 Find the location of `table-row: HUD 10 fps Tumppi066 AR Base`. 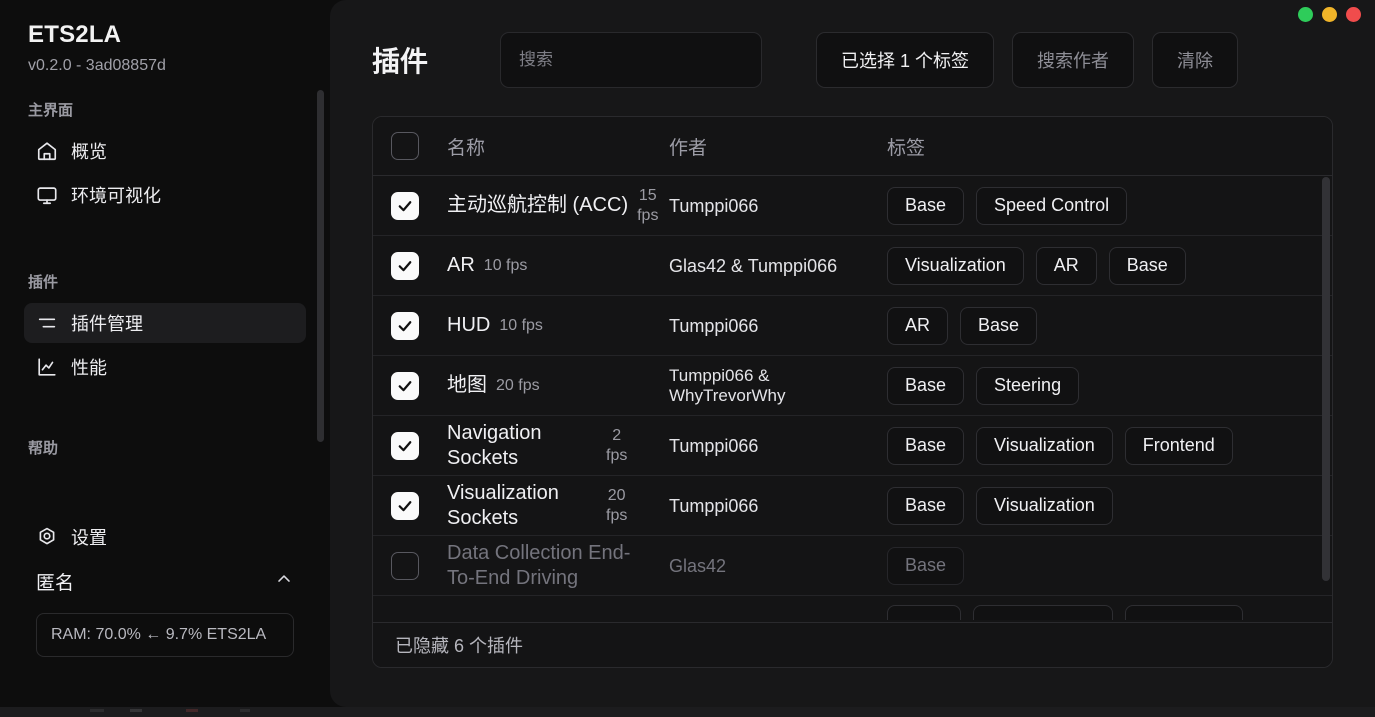

table-row: HUD 10 fps Tumppi066 AR Base is located at coordinates (852, 326).